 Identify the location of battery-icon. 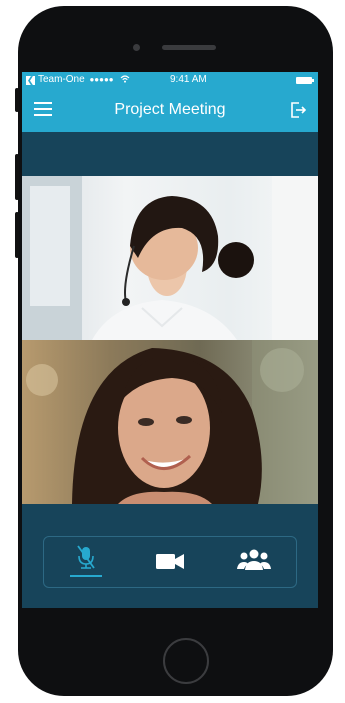
(305, 80).